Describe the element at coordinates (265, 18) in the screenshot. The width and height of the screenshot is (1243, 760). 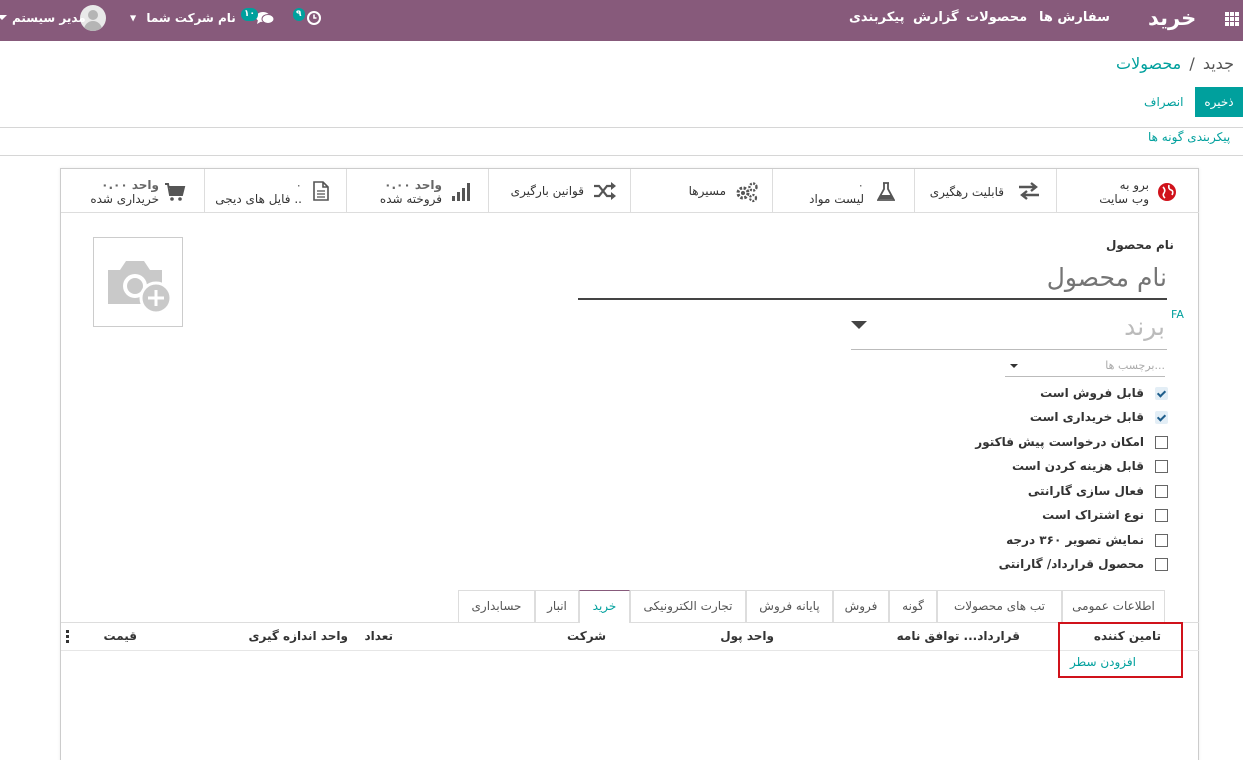
I see `comments-icon` at that location.